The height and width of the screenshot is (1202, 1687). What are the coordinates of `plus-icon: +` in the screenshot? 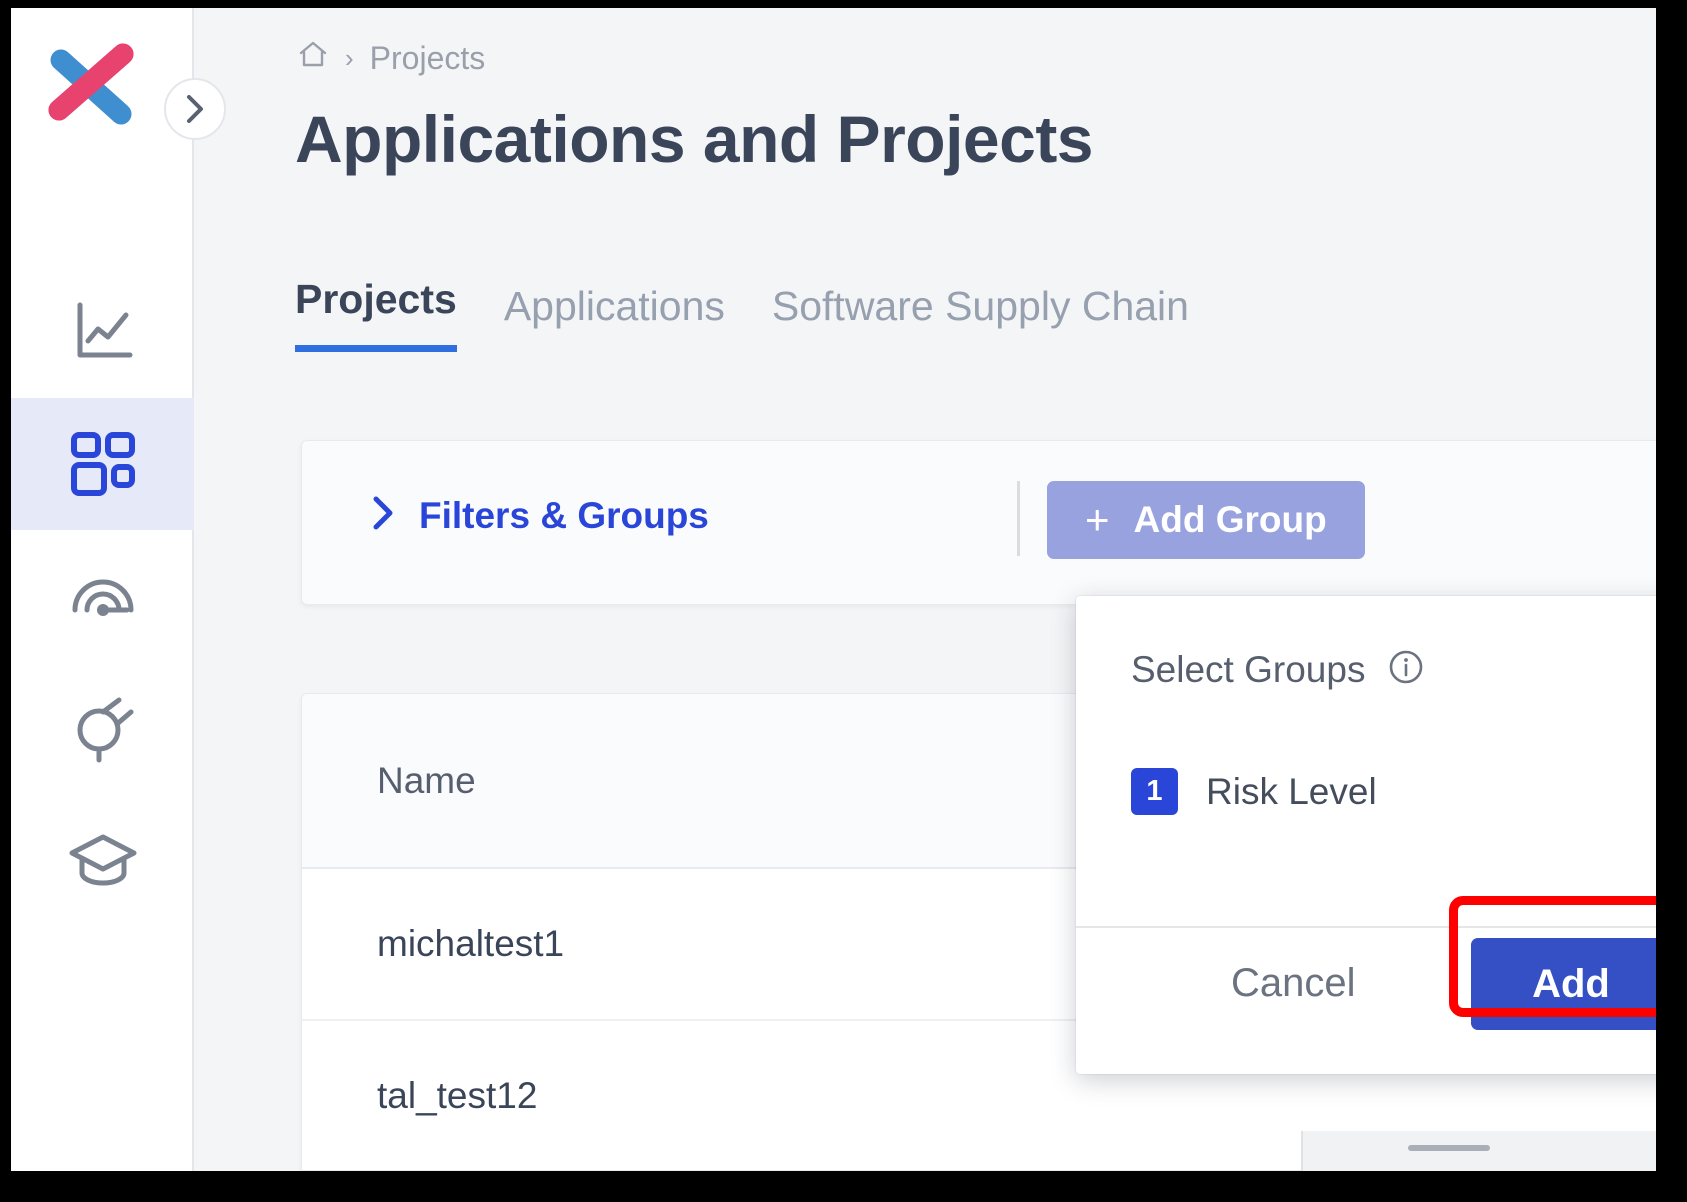 It's located at (1097, 519).